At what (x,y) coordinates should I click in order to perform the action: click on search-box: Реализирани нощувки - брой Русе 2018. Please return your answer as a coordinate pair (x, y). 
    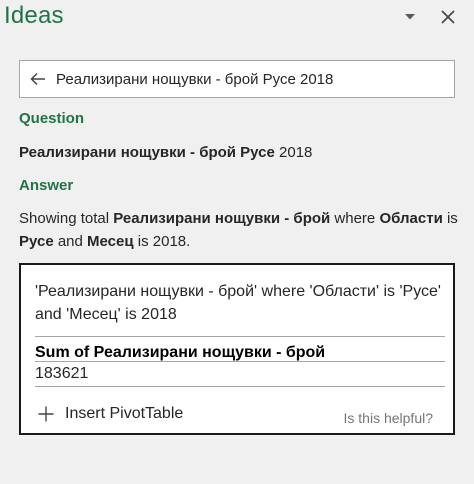
    Looking at the image, I should click on (237, 79).